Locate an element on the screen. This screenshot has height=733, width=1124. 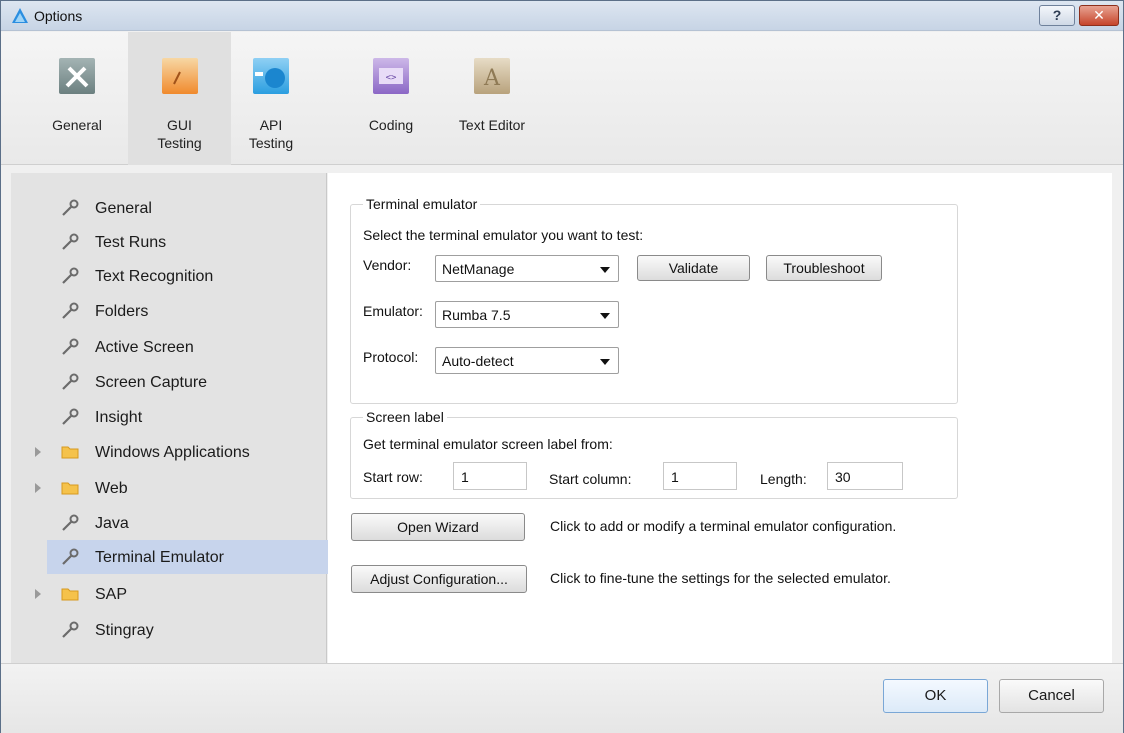
nav-item-active-screen: Active Screen is located at coordinates (188, 347).